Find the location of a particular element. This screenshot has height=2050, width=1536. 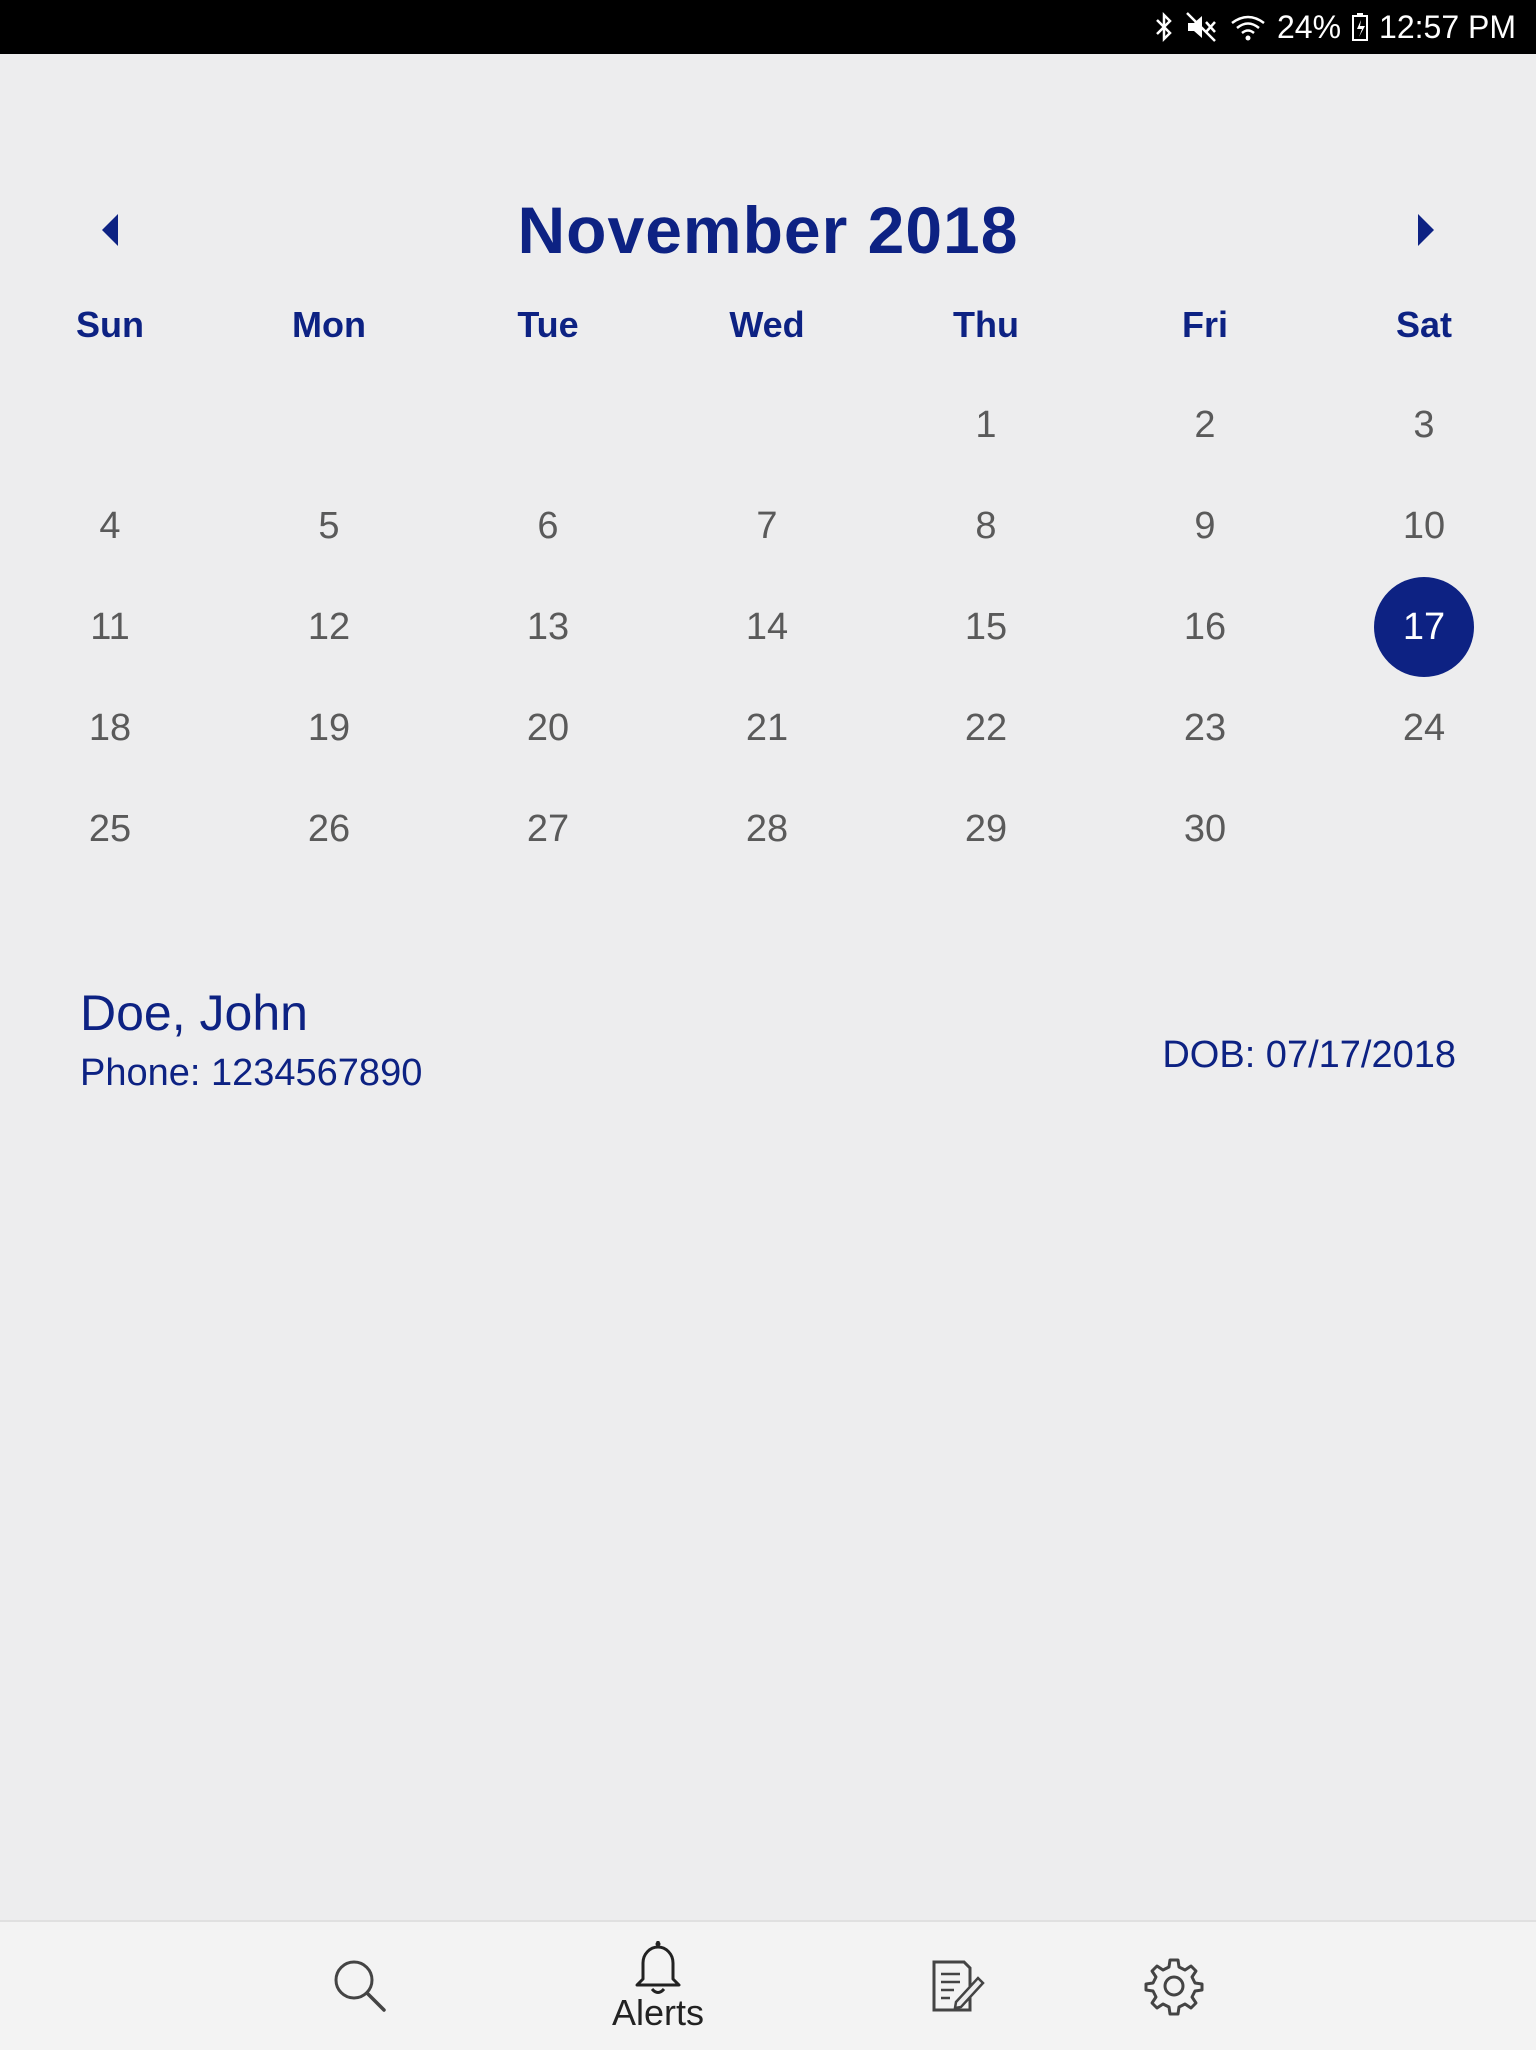

notes-icon is located at coordinates (958, 1986).